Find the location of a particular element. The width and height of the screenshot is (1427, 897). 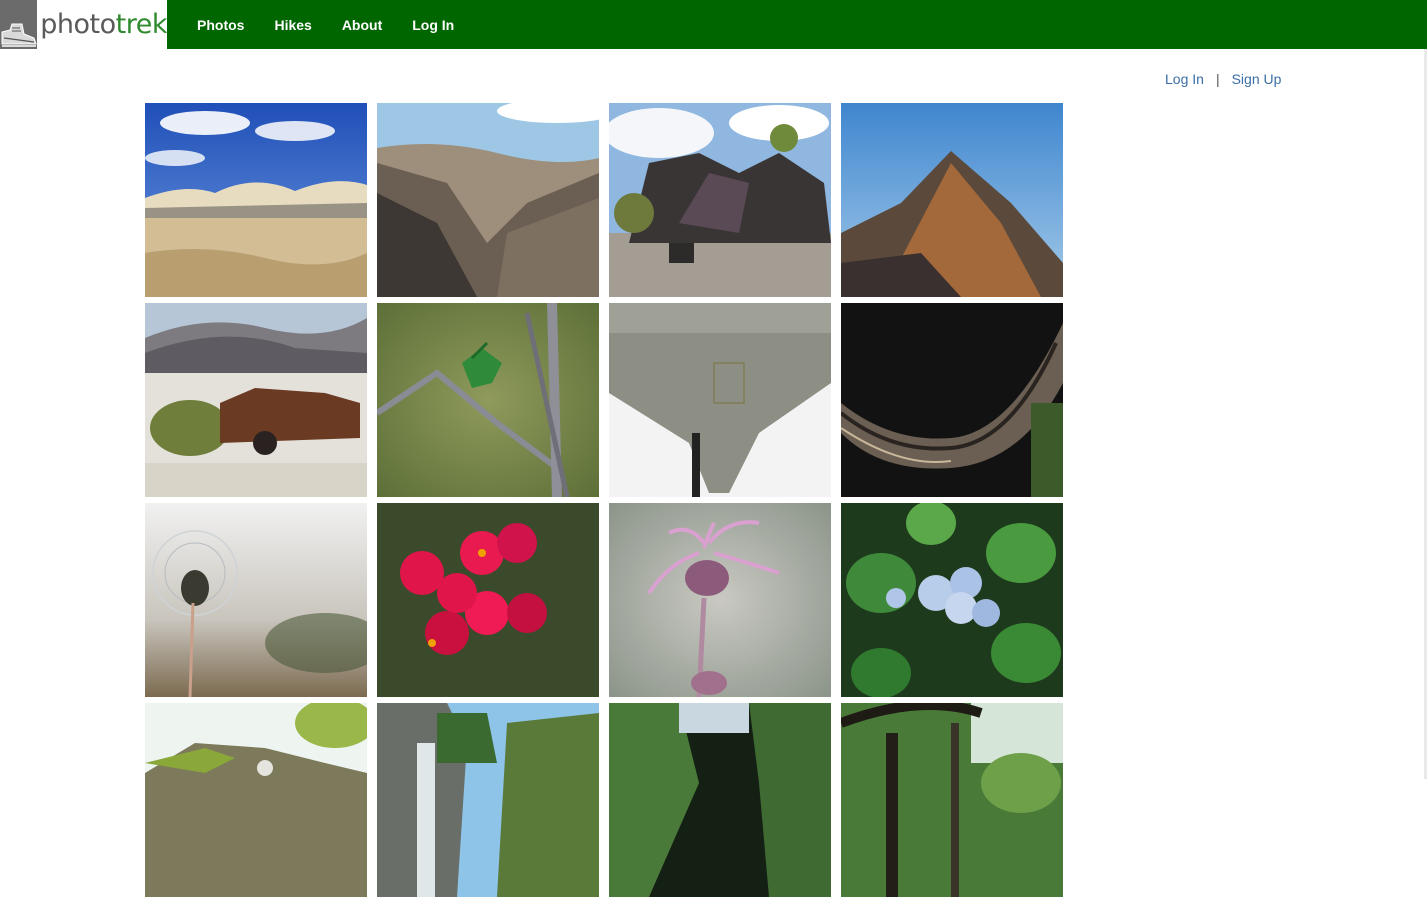

red-flowers-image is located at coordinates (488, 600).